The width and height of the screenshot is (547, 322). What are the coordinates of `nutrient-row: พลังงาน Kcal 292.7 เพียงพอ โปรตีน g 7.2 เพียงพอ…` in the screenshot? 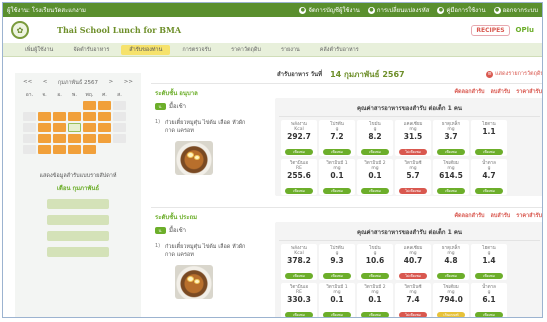 It's located at (408, 136).